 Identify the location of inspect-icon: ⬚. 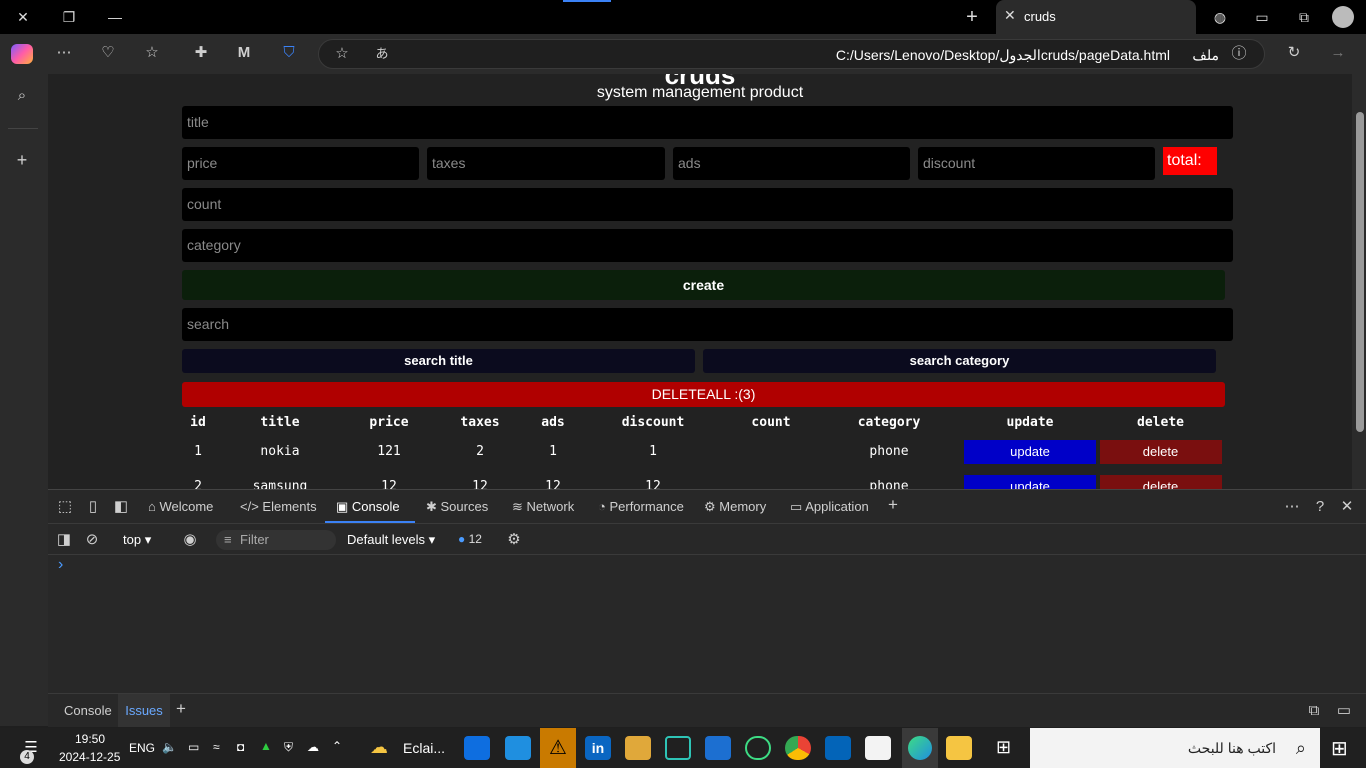
(65, 507).